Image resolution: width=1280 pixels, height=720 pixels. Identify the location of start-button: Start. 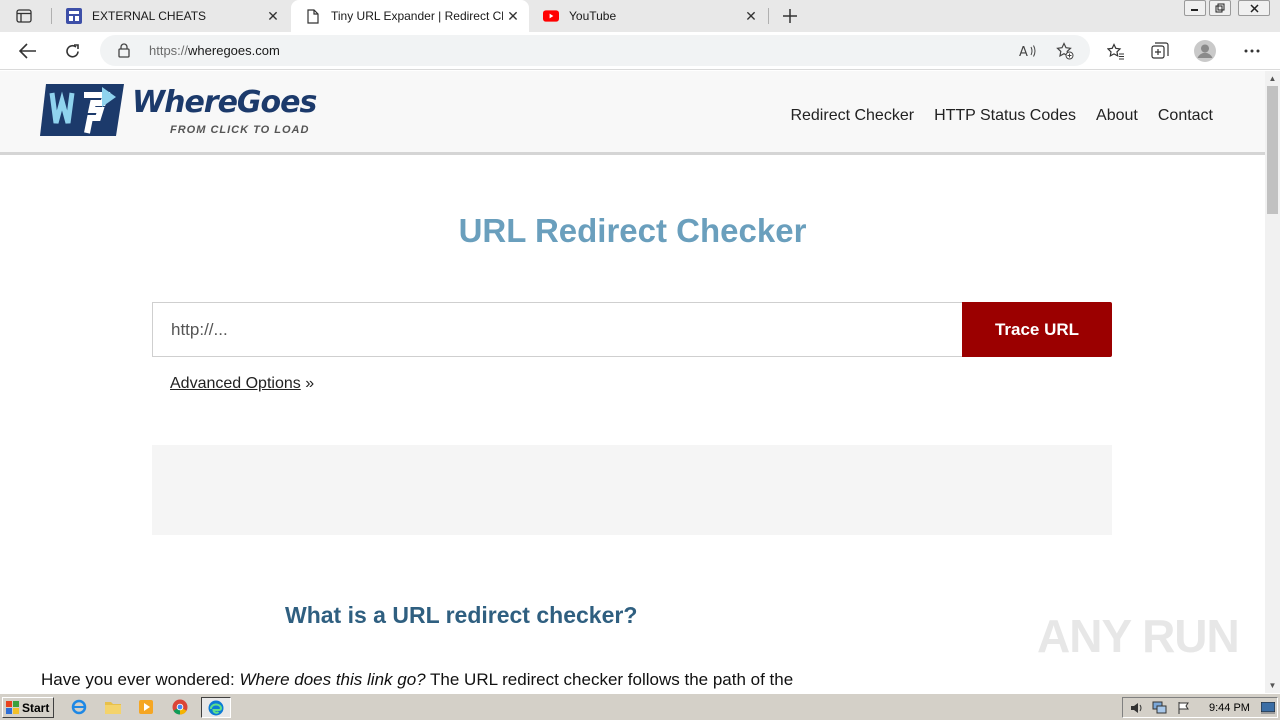
(28, 707).